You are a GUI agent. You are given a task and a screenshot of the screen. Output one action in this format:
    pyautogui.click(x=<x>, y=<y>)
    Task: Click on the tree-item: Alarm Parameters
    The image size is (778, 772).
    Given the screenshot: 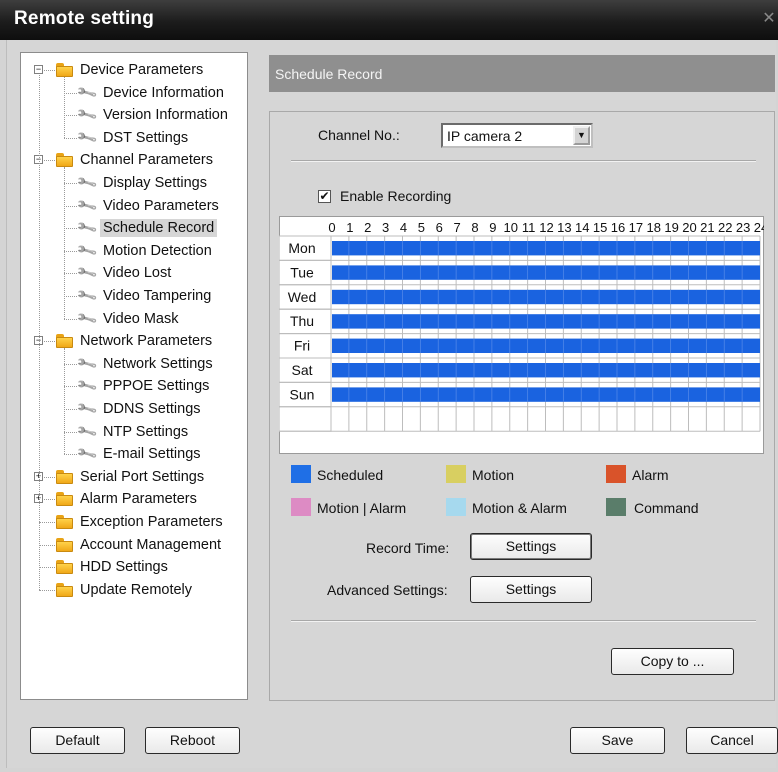 What is the action you would take?
    pyautogui.click(x=128, y=499)
    